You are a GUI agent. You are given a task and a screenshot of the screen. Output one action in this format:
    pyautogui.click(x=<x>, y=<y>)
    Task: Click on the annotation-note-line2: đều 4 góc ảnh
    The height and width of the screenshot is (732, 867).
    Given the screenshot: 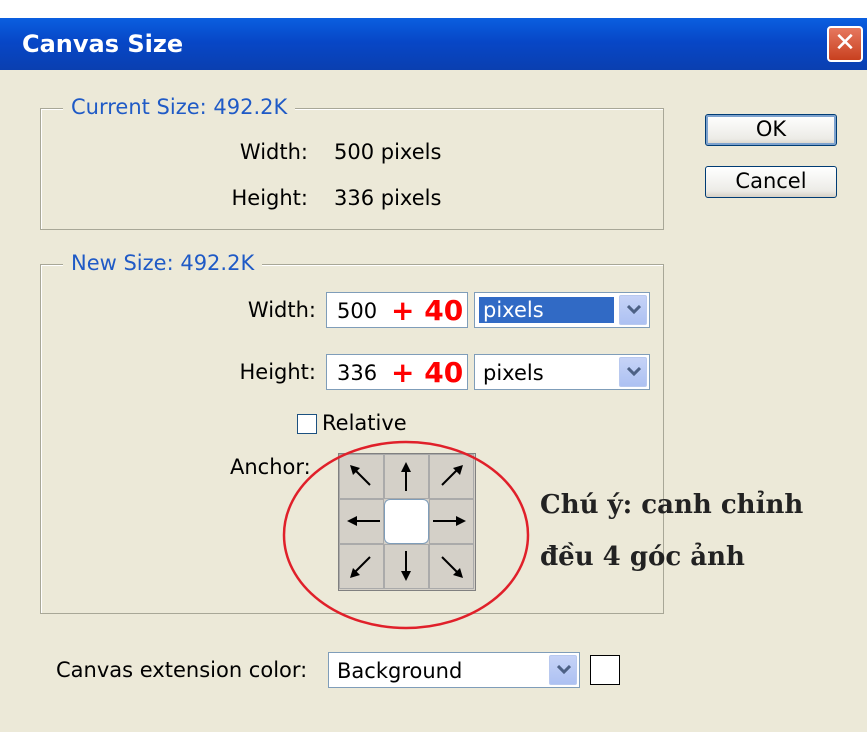 What is the action you would take?
    pyautogui.click(x=642, y=557)
    